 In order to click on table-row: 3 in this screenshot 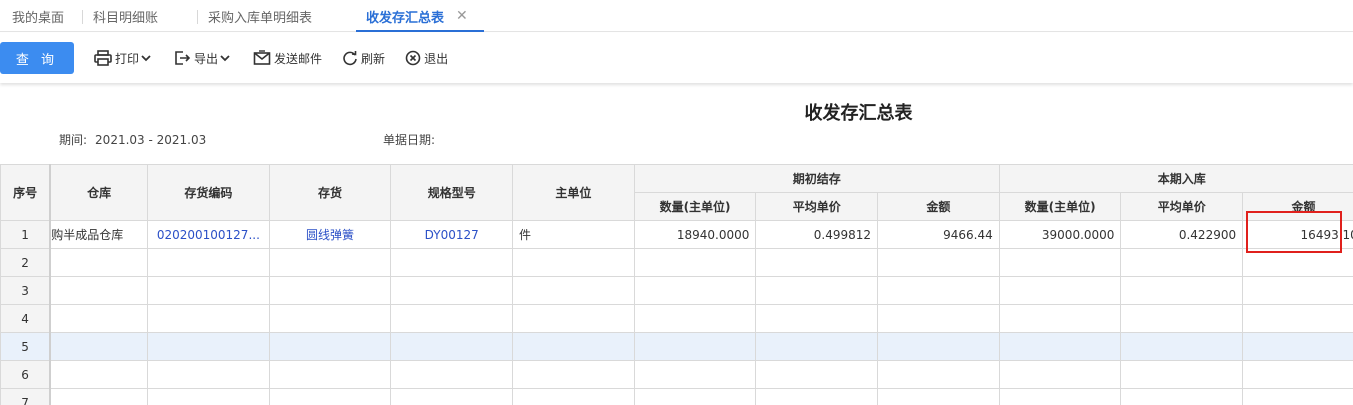, I will do `click(676, 290)`.